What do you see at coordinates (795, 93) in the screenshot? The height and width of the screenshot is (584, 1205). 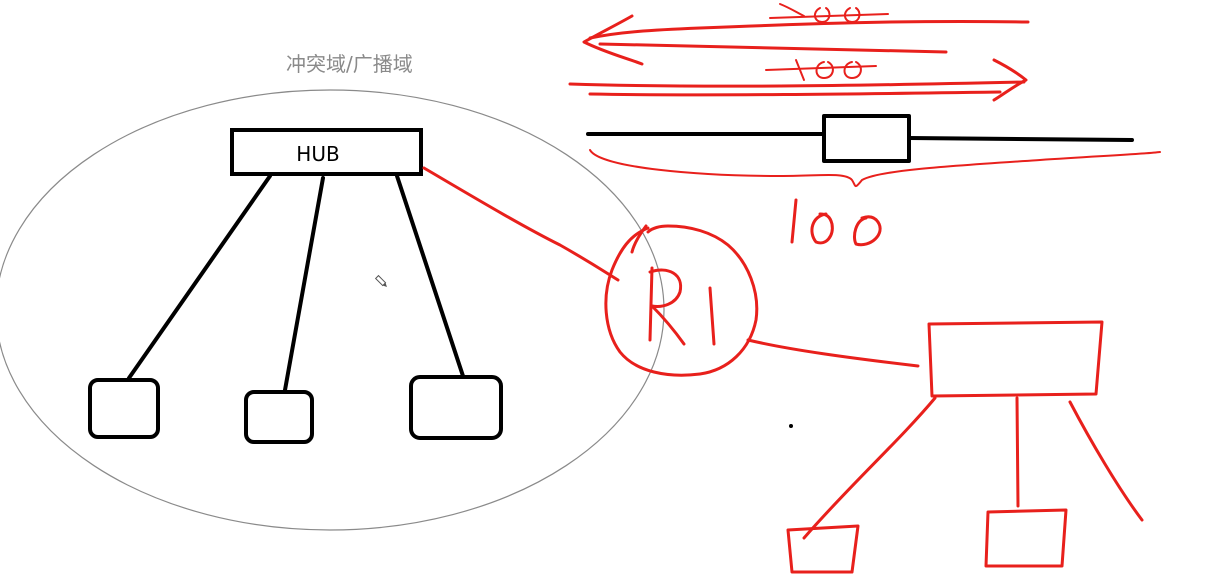 I see `right-arrow-shaft` at bounding box center [795, 93].